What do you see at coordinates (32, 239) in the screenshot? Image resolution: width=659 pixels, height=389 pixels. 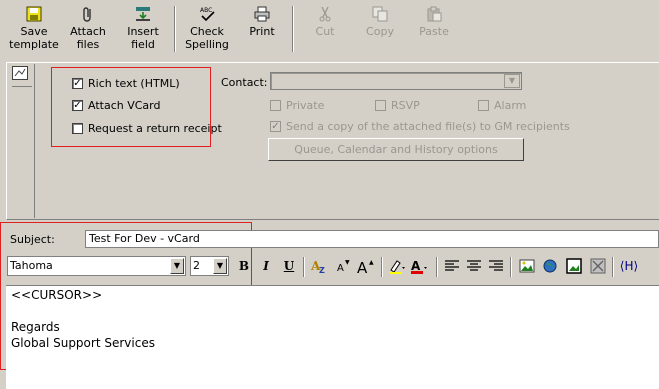 I see `subject-label: Subject:` at bounding box center [32, 239].